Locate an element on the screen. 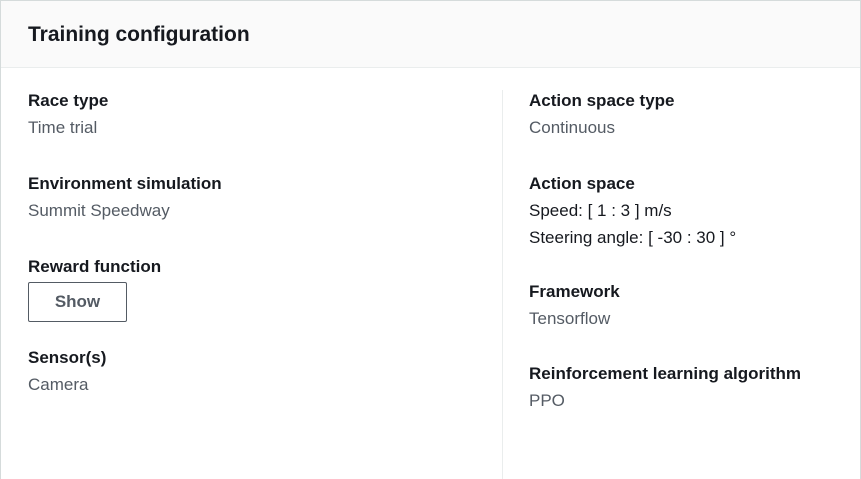 Image resolution: width=861 pixels, height=479 pixels. panel-title: Training configuration is located at coordinates (139, 34).